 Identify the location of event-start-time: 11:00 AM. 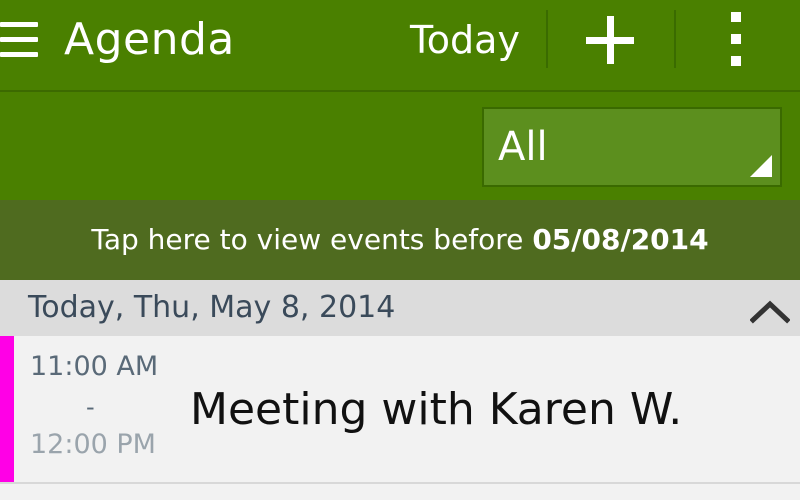
(94, 366).